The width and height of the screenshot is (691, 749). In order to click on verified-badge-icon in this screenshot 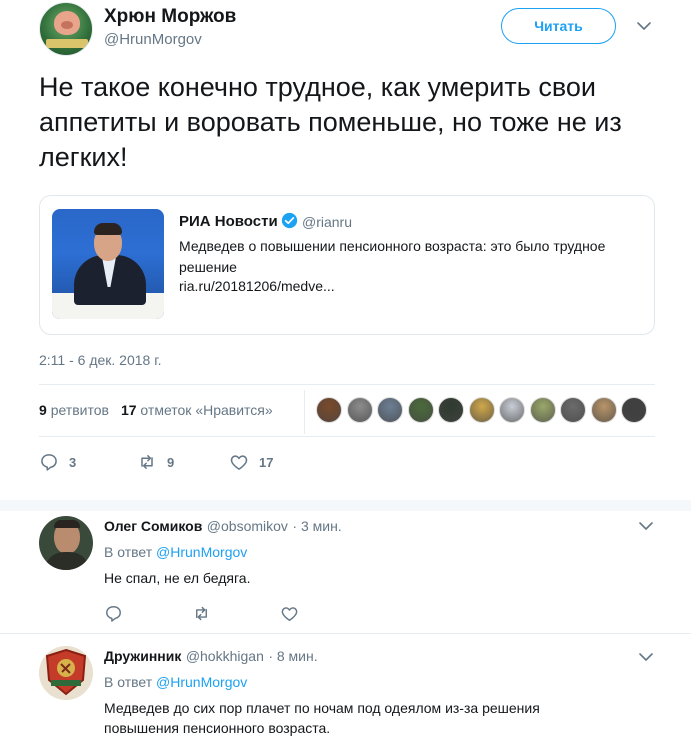, I will do `click(289, 220)`.